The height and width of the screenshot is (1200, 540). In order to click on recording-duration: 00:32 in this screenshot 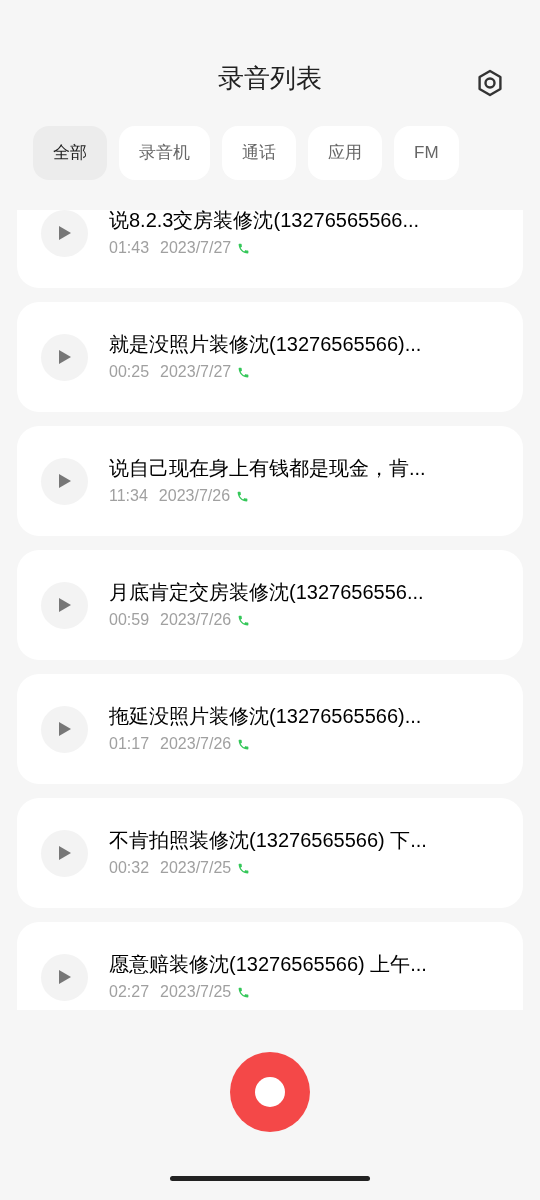, I will do `click(129, 868)`.